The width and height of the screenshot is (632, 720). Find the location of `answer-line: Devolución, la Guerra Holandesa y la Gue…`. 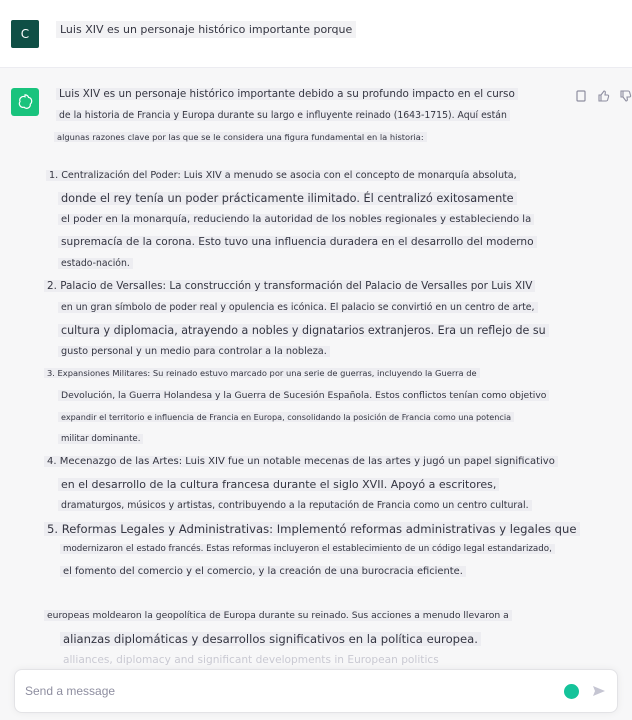

answer-line: Devolución, la Guerra Holandesa y la Gue… is located at coordinates (318, 401).